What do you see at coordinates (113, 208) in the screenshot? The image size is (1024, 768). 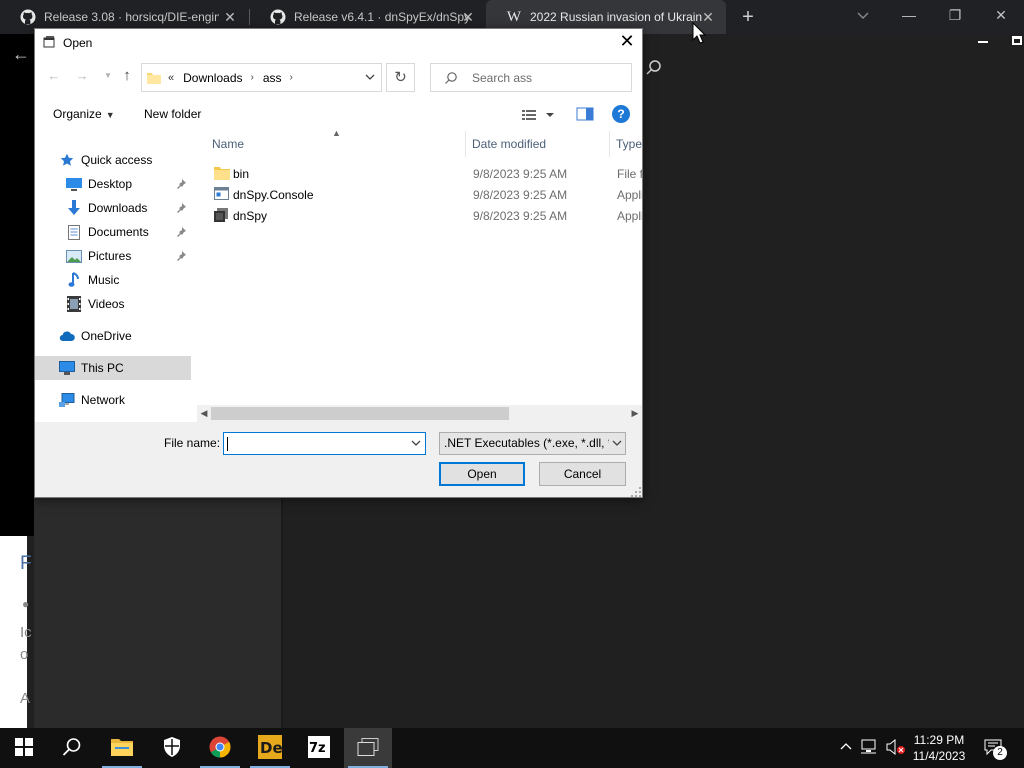 I see `nav-downloads: Downloads` at bounding box center [113, 208].